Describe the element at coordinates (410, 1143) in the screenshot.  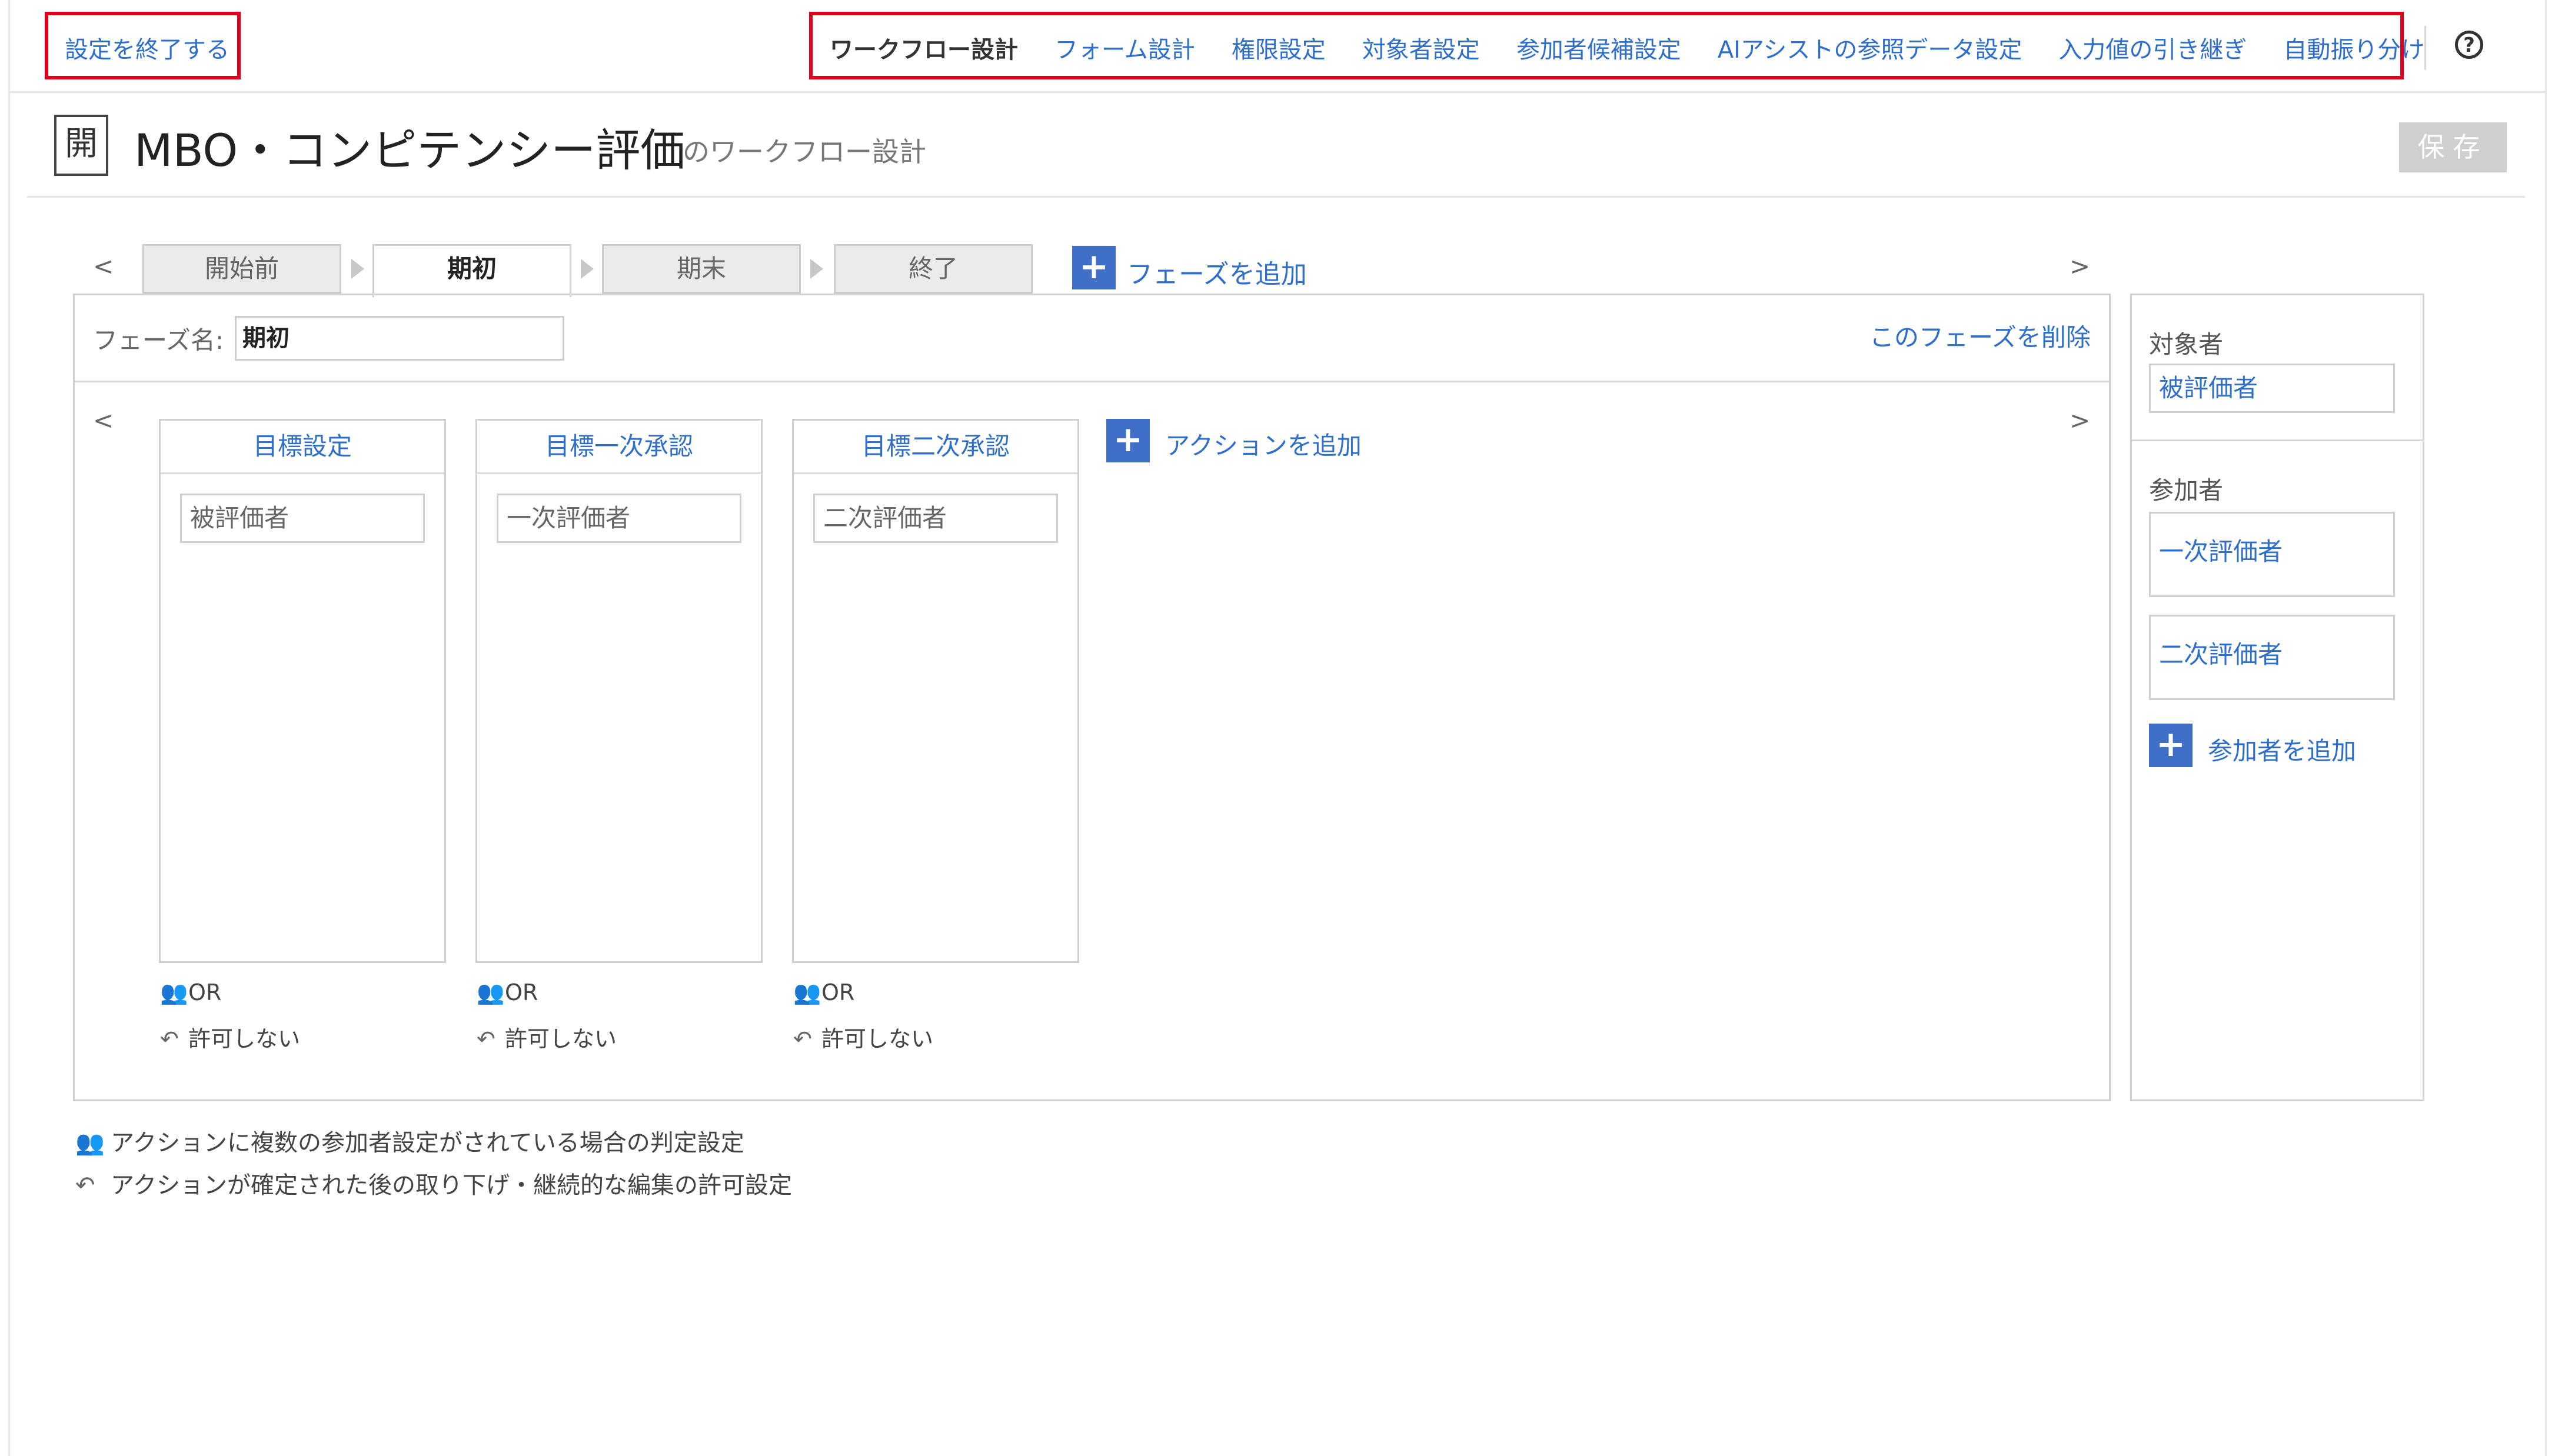
I see `legend-judgement: 👥 アクションに複数の参加者設定がされている場合の判定設定` at that location.